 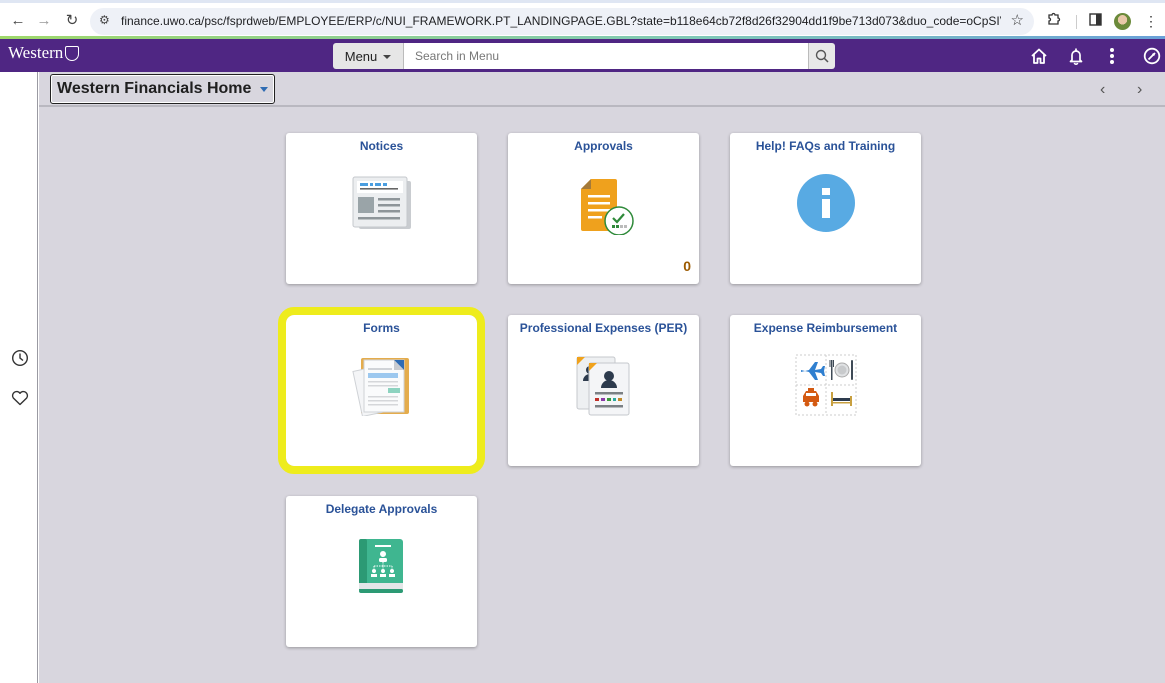 I want to click on western-logo: Western, so click(x=44, y=53).